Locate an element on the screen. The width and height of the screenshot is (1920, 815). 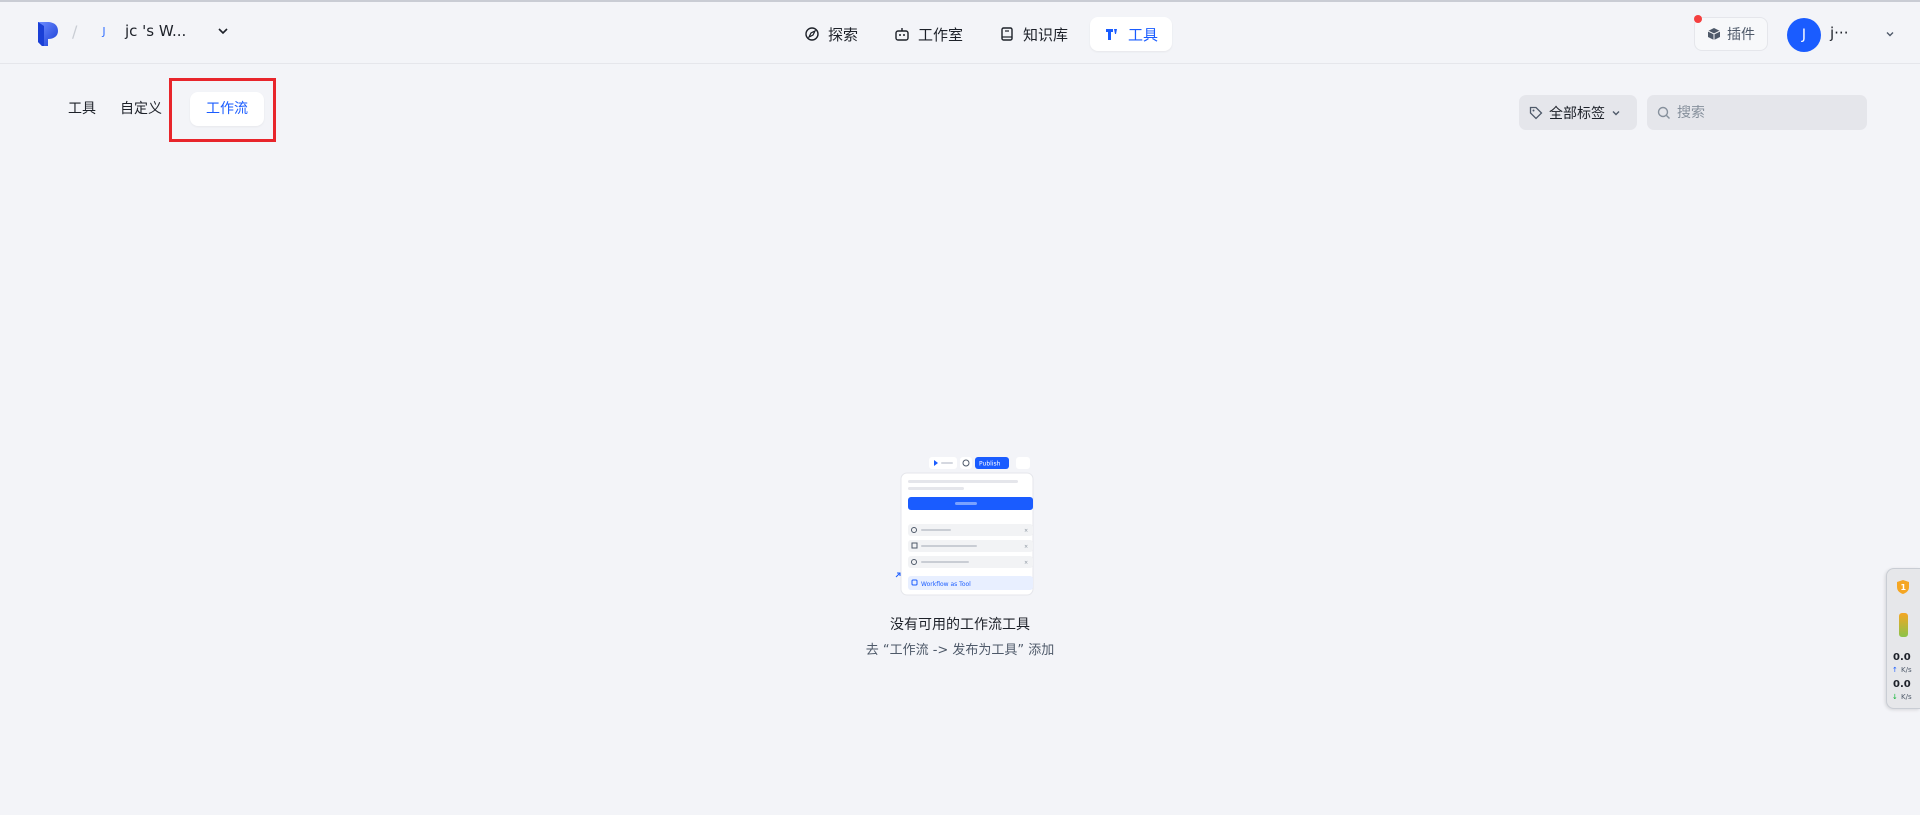
notification-dot is located at coordinates (1698, 19).